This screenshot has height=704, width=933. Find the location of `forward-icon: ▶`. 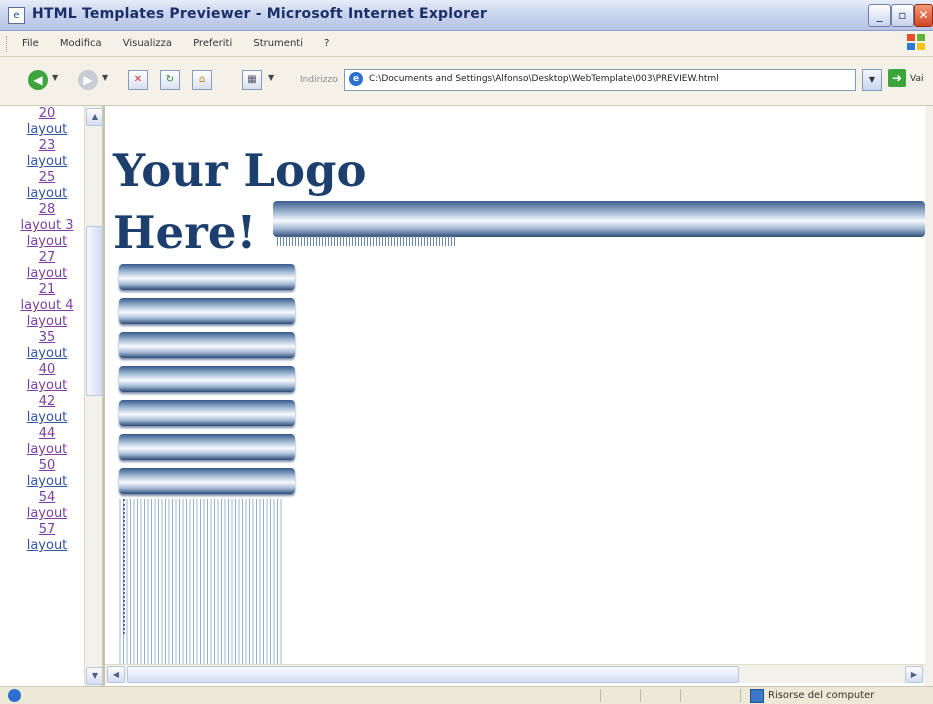

forward-icon: ▶ is located at coordinates (88, 80).